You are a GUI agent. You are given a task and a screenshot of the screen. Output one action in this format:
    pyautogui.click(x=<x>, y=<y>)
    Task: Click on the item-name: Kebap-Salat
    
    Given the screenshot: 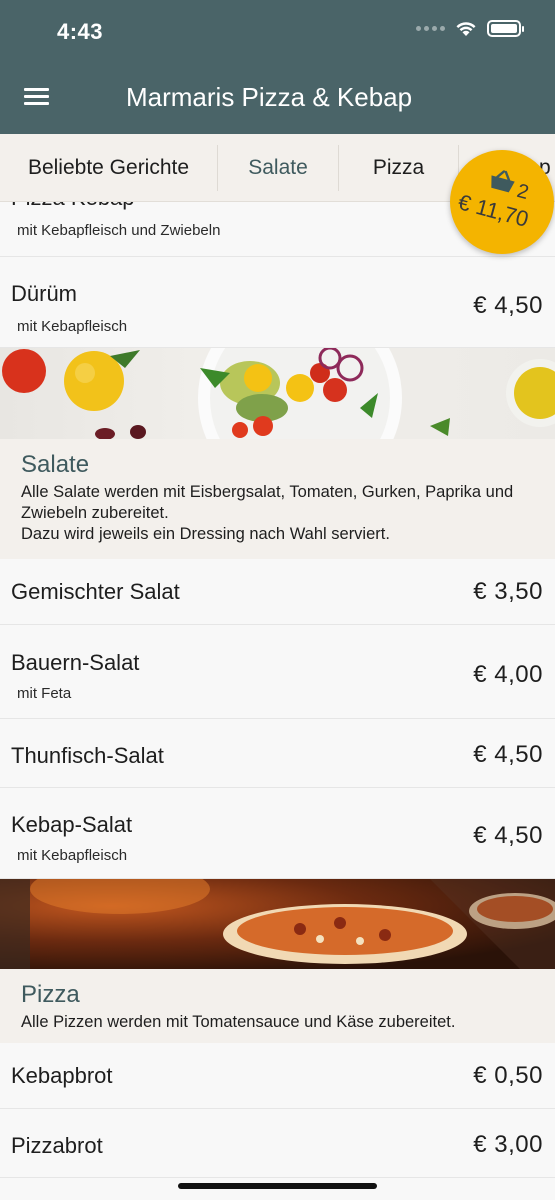 What is the action you would take?
    pyautogui.click(x=72, y=824)
    